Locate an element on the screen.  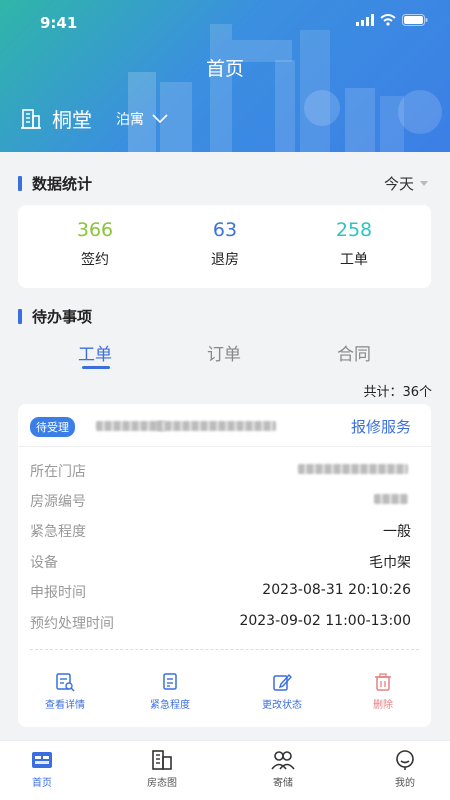
chevron-down-icon is located at coordinates (160, 118).